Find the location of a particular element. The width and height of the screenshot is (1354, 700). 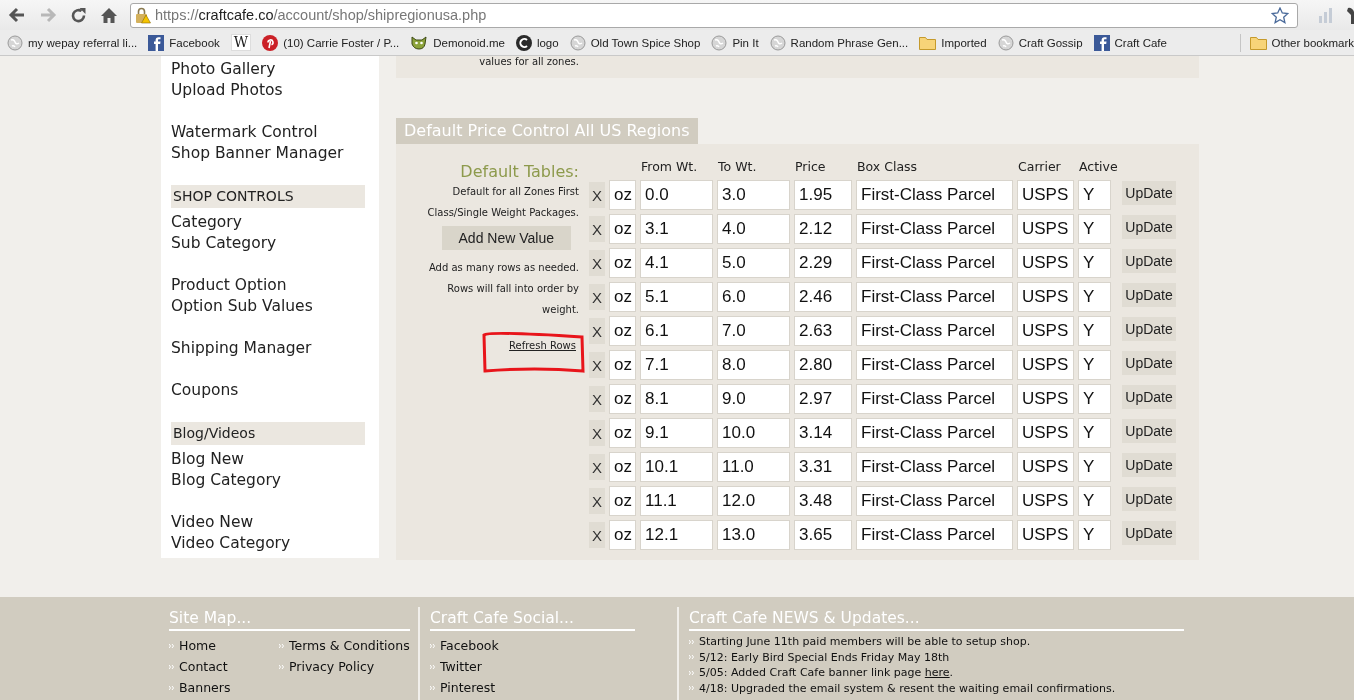

input-field: 2.12 is located at coordinates (823, 229).